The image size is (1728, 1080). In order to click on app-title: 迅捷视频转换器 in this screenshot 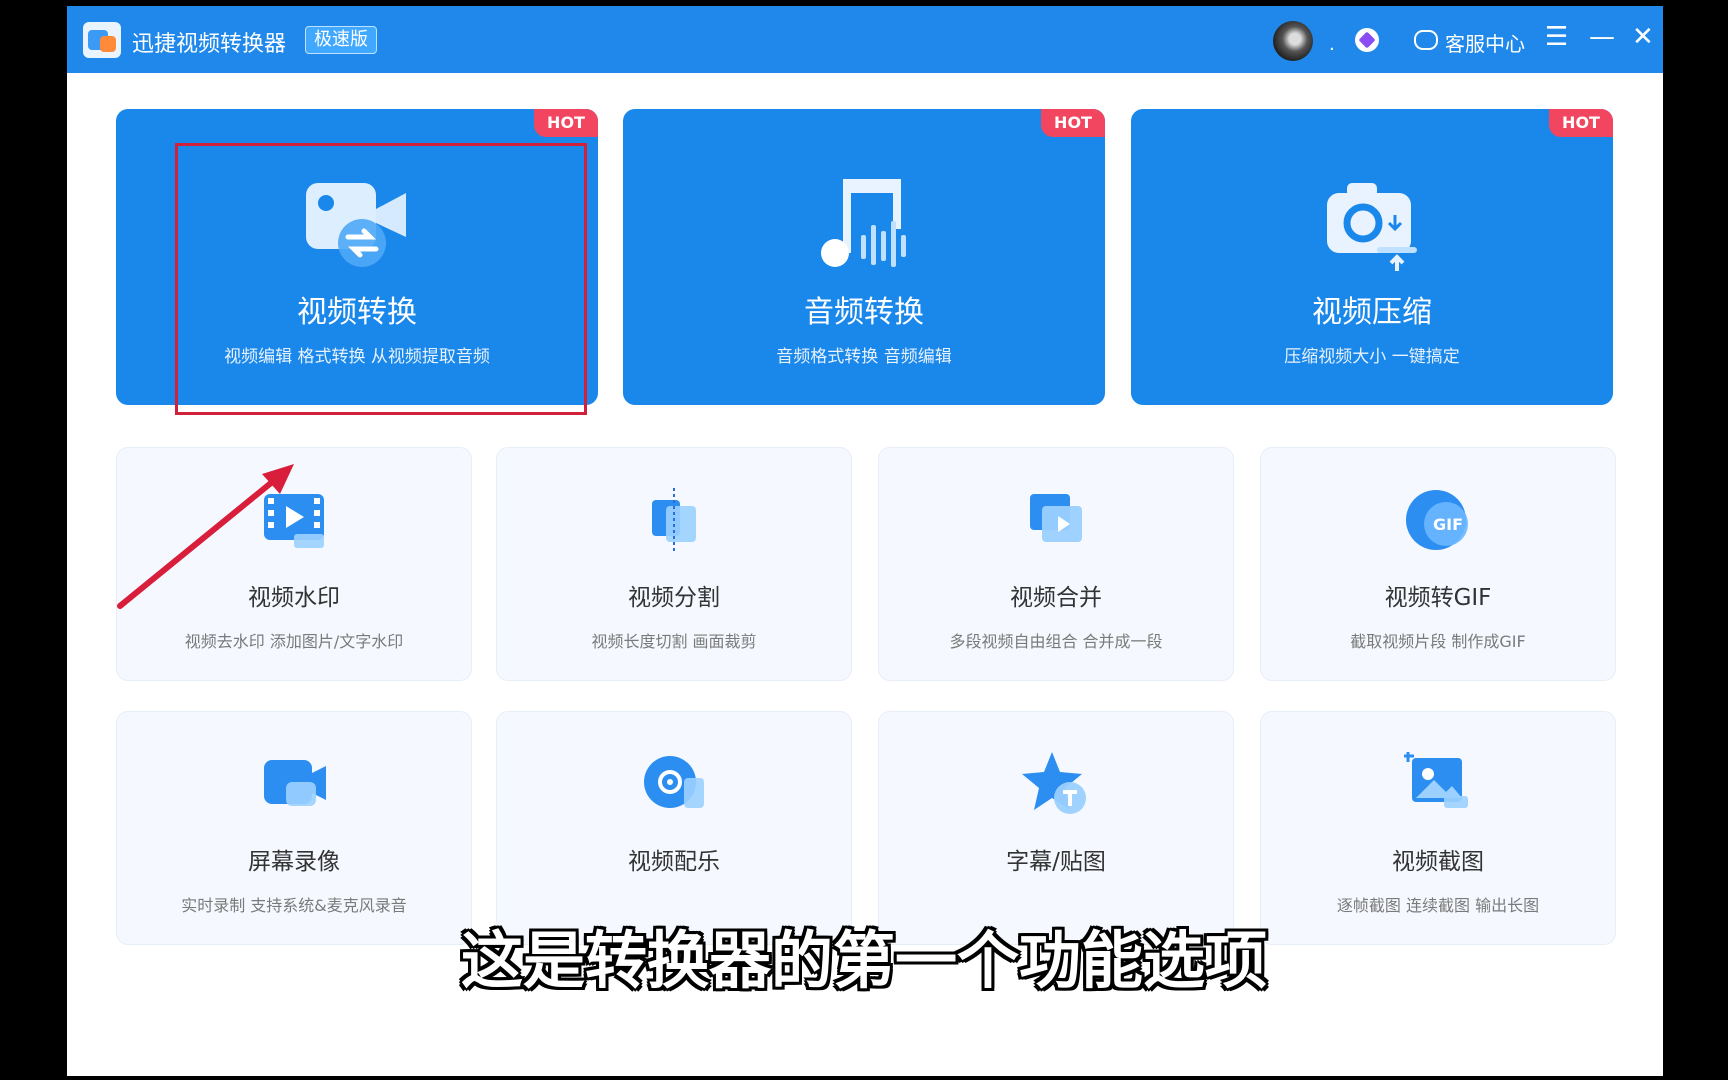, I will do `click(209, 44)`.